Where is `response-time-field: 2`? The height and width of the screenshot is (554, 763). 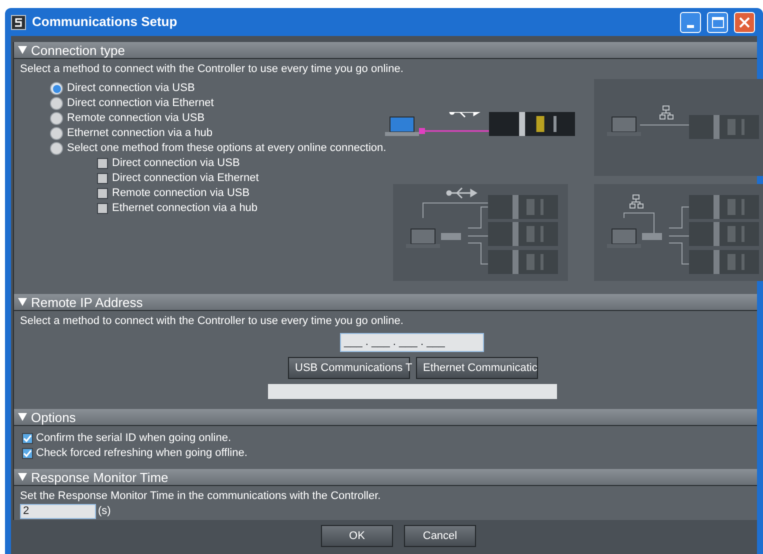
response-time-field: 2 is located at coordinates (58, 511).